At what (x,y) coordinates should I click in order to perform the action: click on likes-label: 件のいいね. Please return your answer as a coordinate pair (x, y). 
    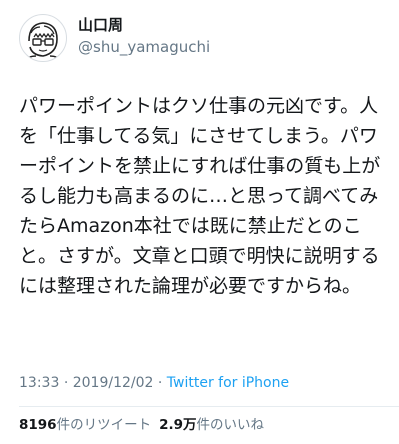
    Looking at the image, I should click on (230, 425).